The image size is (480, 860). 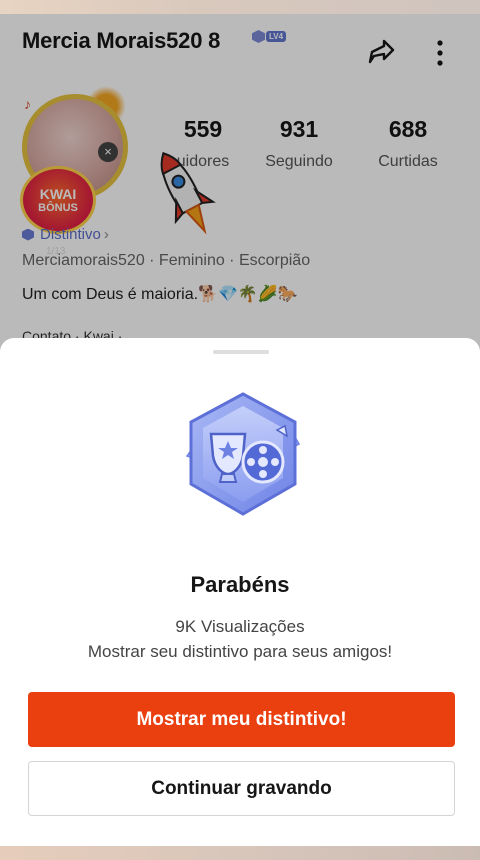 What do you see at coordinates (243, 454) in the screenshot?
I see `medal-icon` at bounding box center [243, 454].